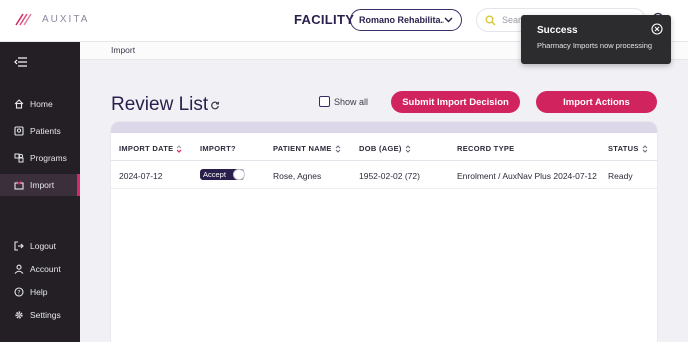  What do you see at coordinates (486, 148) in the screenshot?
I see `column-header-record-type: RECORD TYPE` at bounding box center [486, 148].